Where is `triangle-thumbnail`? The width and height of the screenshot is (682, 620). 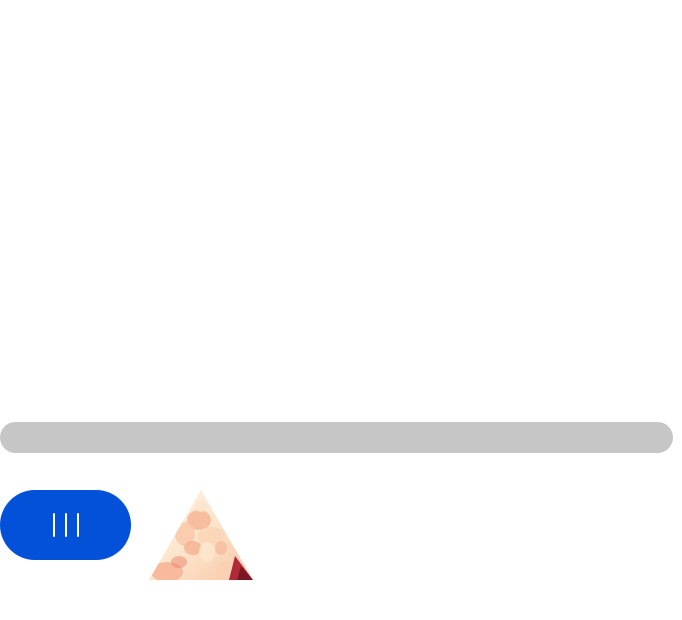
triangle-thumbnail is located at coordinates (201, 535).